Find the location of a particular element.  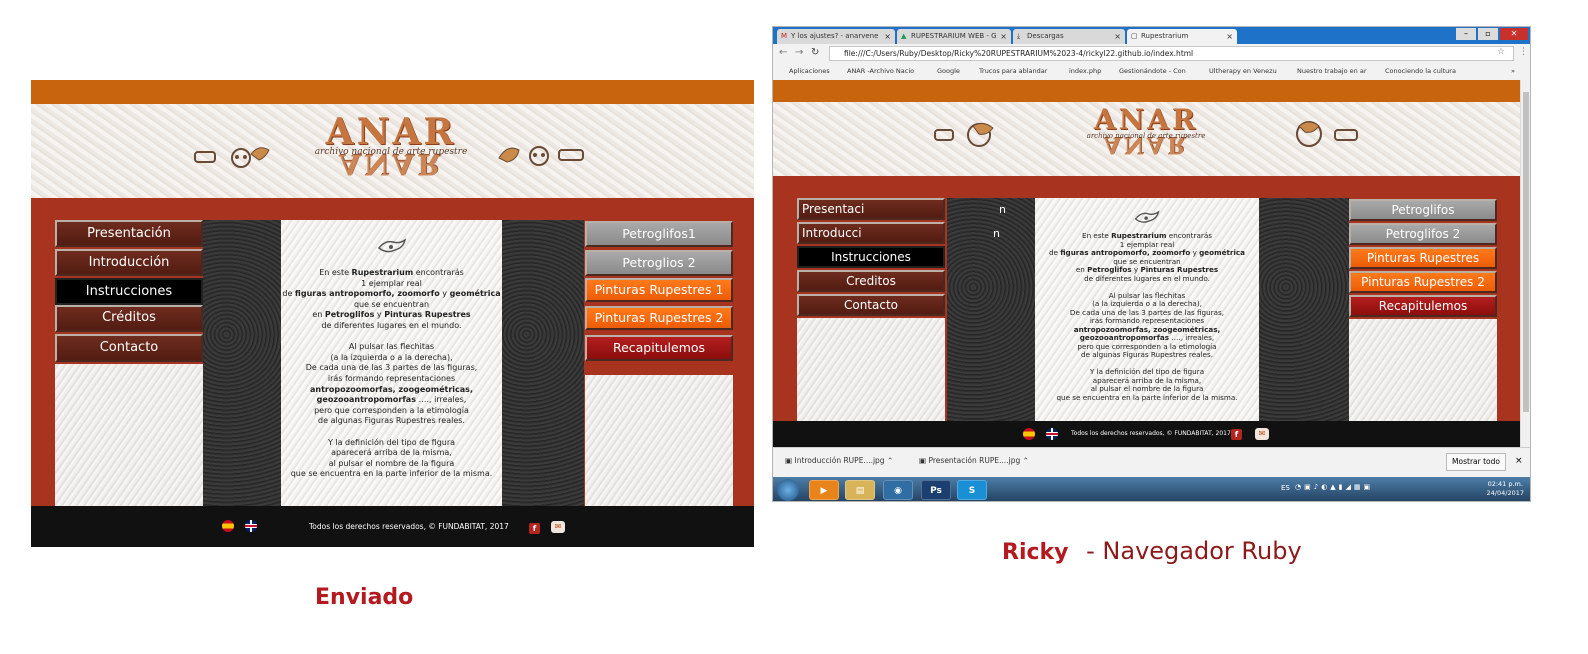

bookmark-aplicaciones: Aplicaciones is located at coordinates (809, 71).